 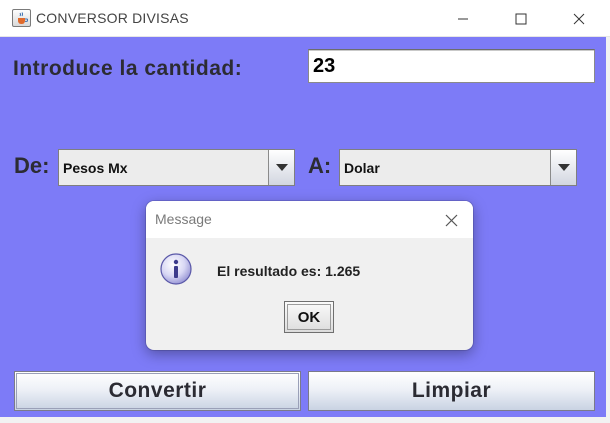 What do you see at coordinates (112, 18) in the screenshot?
I see `window-title: CONVERSOR DIVISAS` at bounding box center [112, 18].